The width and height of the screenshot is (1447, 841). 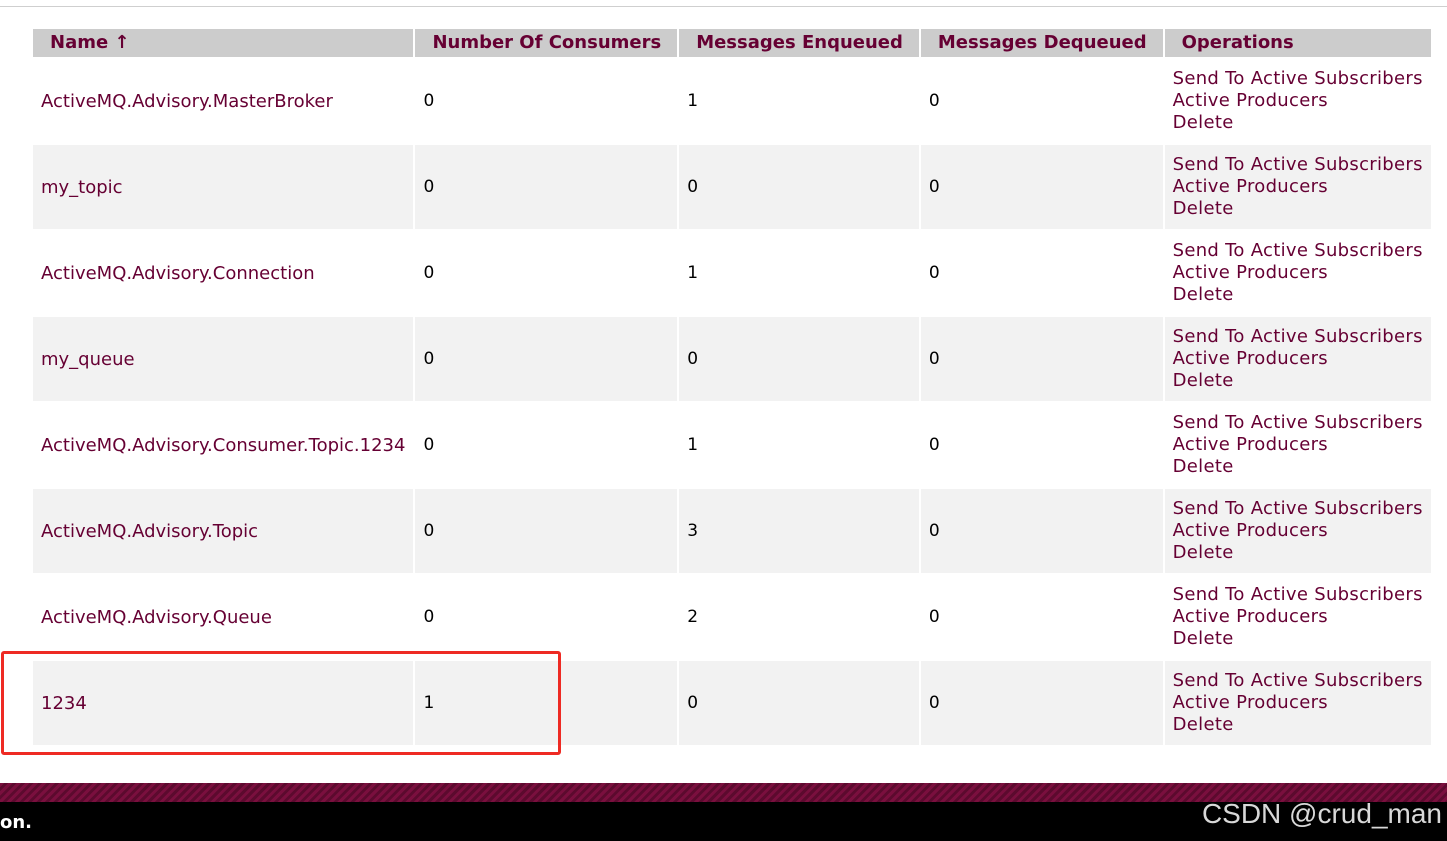 What do you see at coordinates (149, 531) in the screenshot?
I see `topic-name-link: ActiveMQ.Advisory.Topic` at bounding box center [149, 531].